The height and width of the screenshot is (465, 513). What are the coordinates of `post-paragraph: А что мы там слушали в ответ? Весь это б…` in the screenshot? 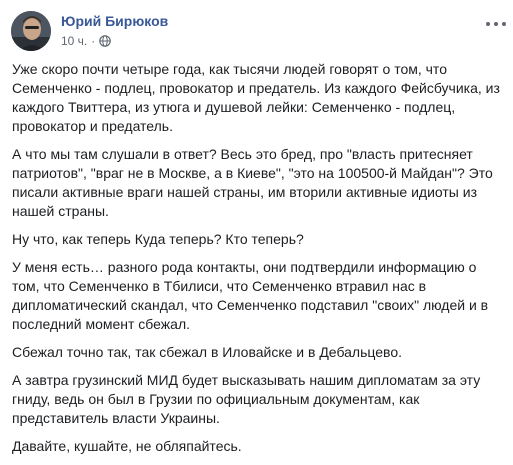 It's located at (252, 182).